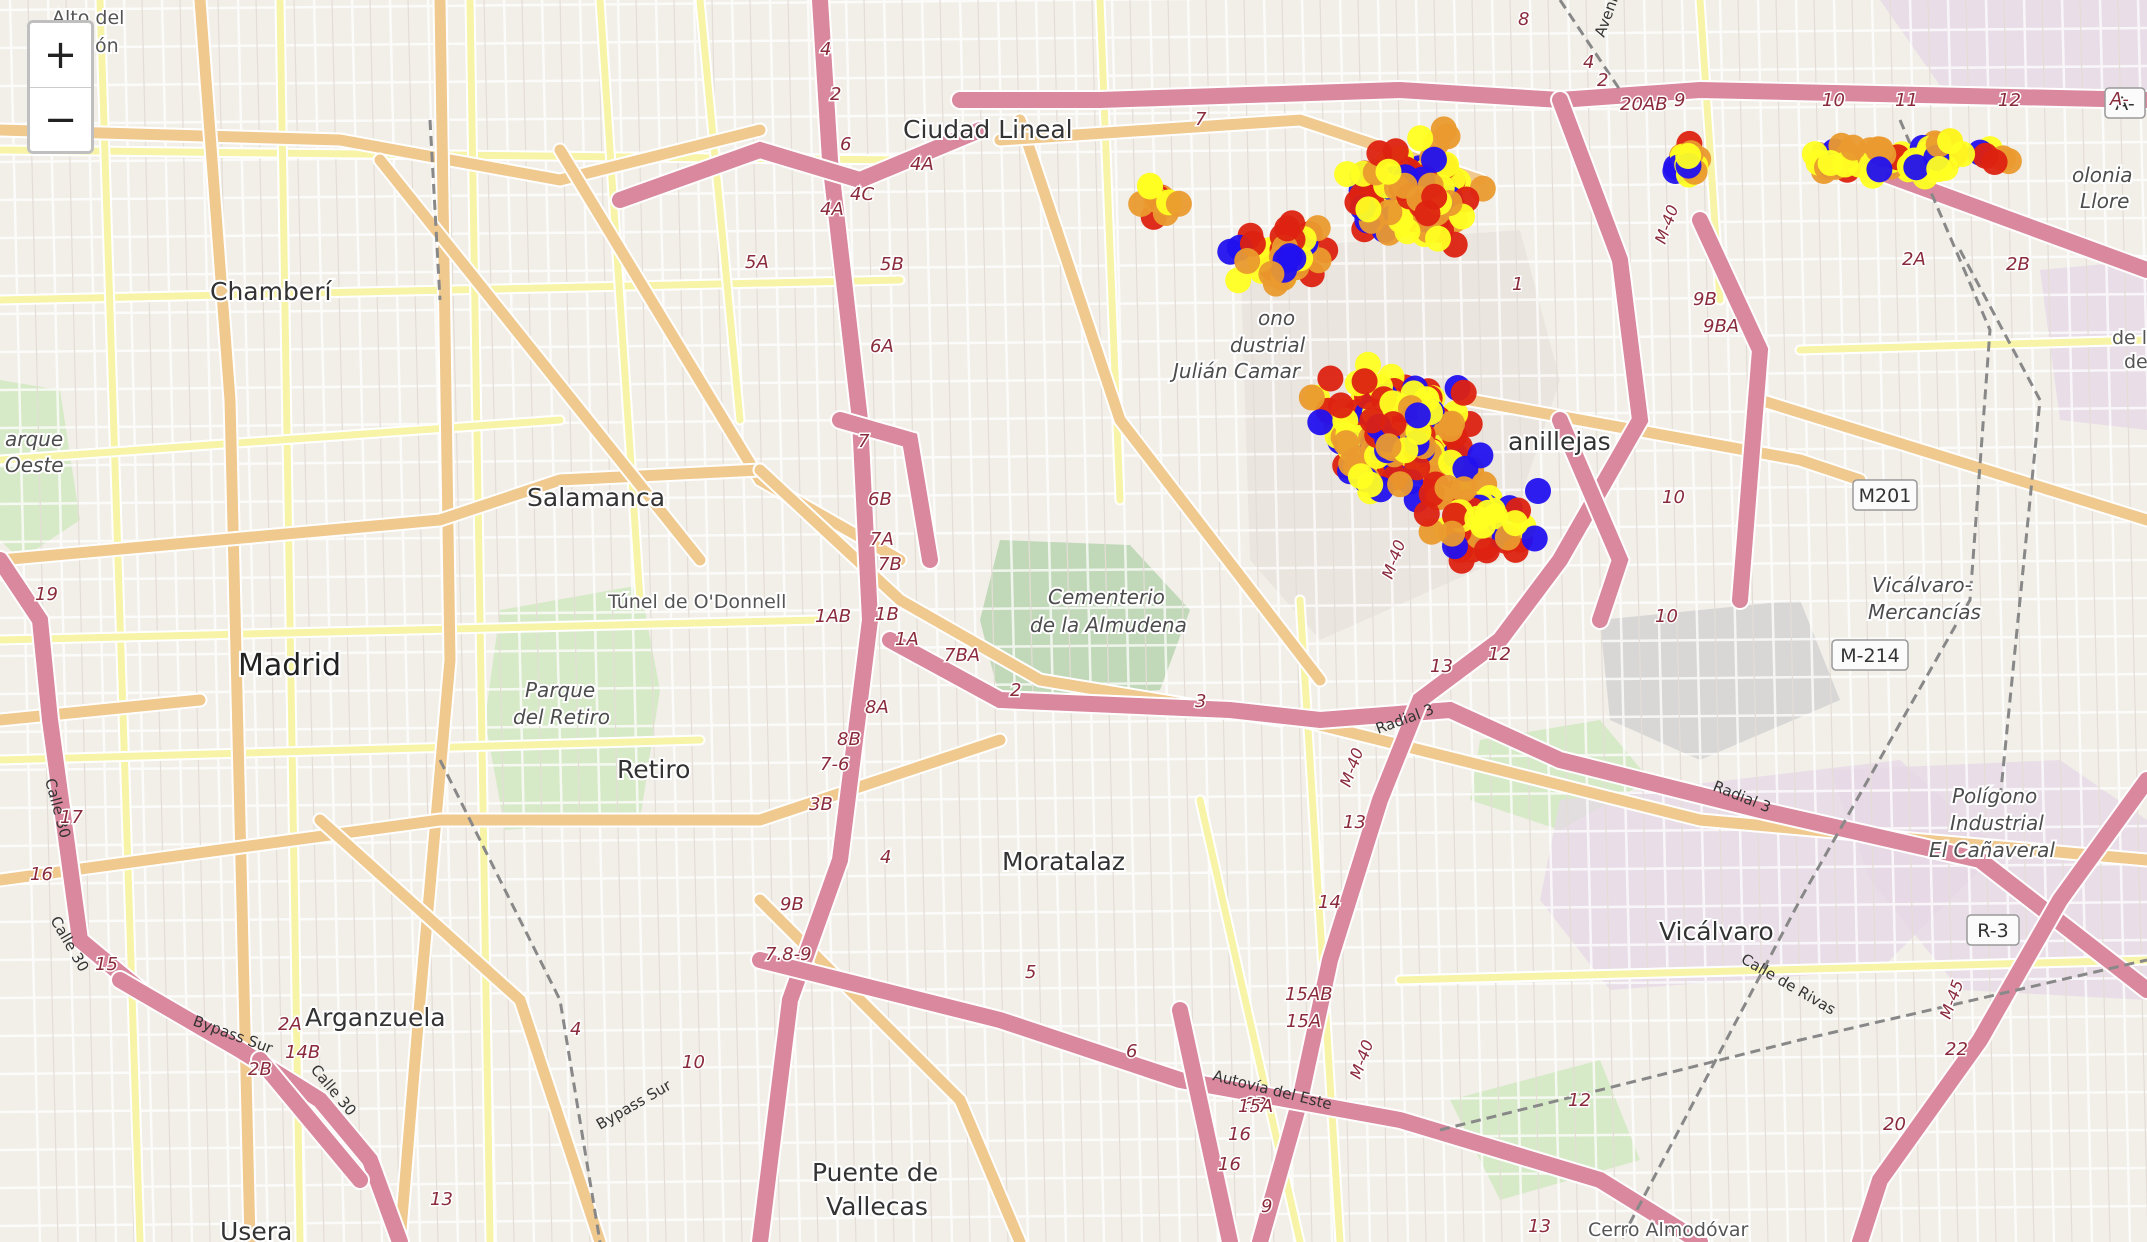 The width and height of the screenshot is (2147, 1242). What do you see at coordinates (60, 55) in the screenshot?
I see `zoom-in-button: +` at bounding box center [60, 55].